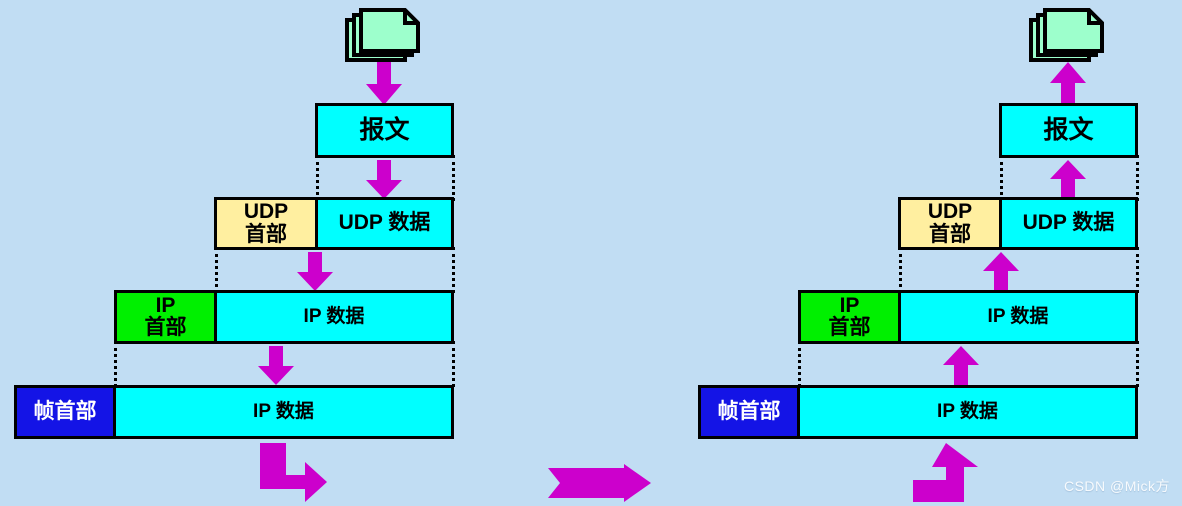 The width and height of the screenshot is (1182, 506). What do you see at coordinates (384, 223) in the screenshot?
I see `left-udp-data-label: UDP 数据` at bounding box center [384, 223].